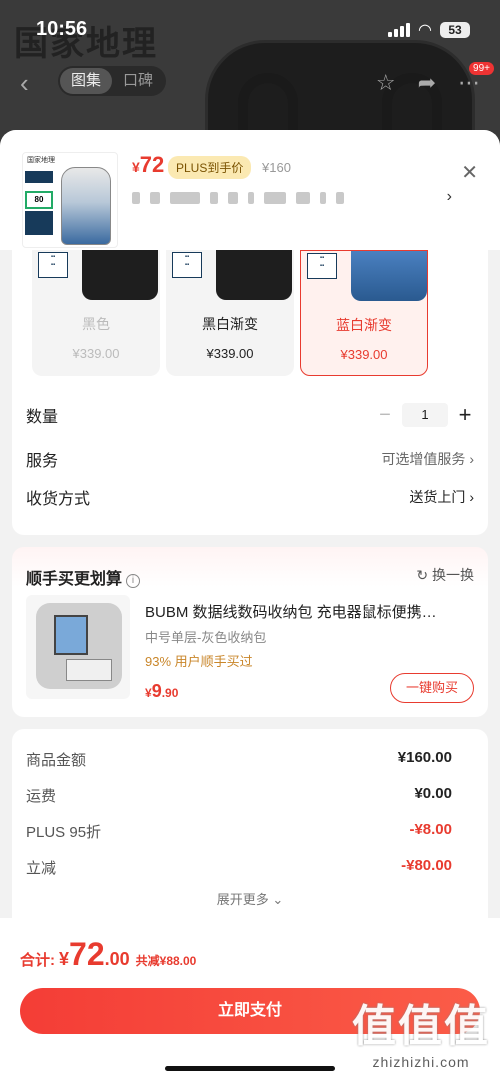  I want to click on nav-bar: ‹ 图集 口碑 ☆ ➦ ⋯ 99+, so click(250, 82).